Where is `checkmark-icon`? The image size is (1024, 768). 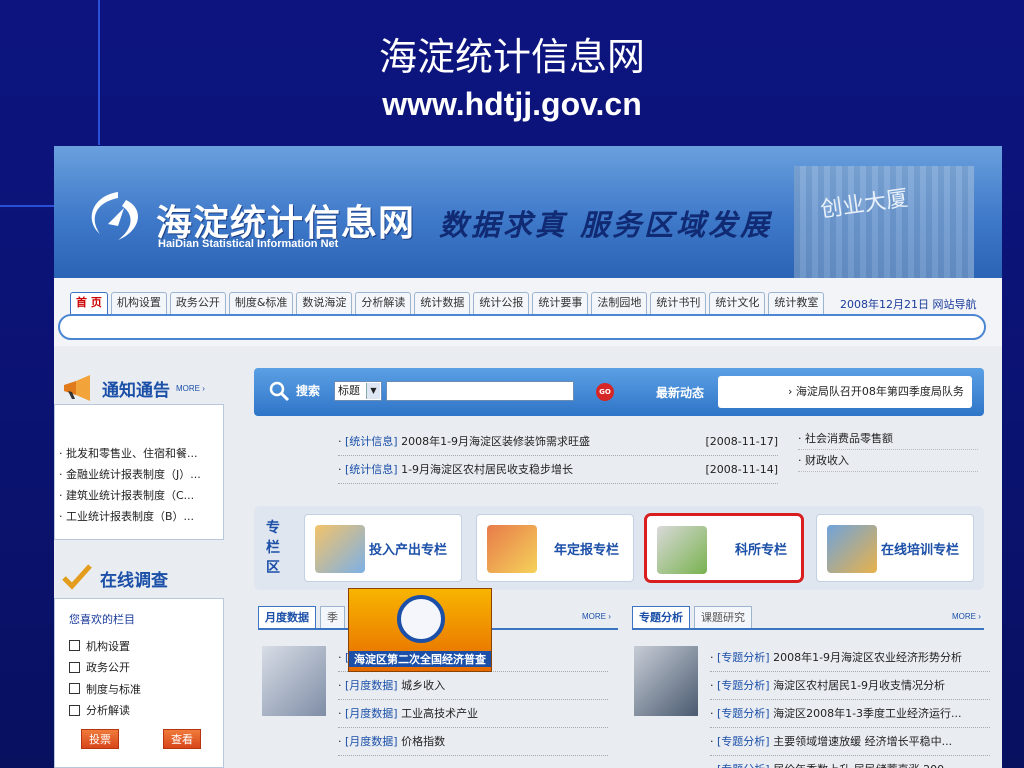
checkmark-icon is located at coordinates (77, 577).